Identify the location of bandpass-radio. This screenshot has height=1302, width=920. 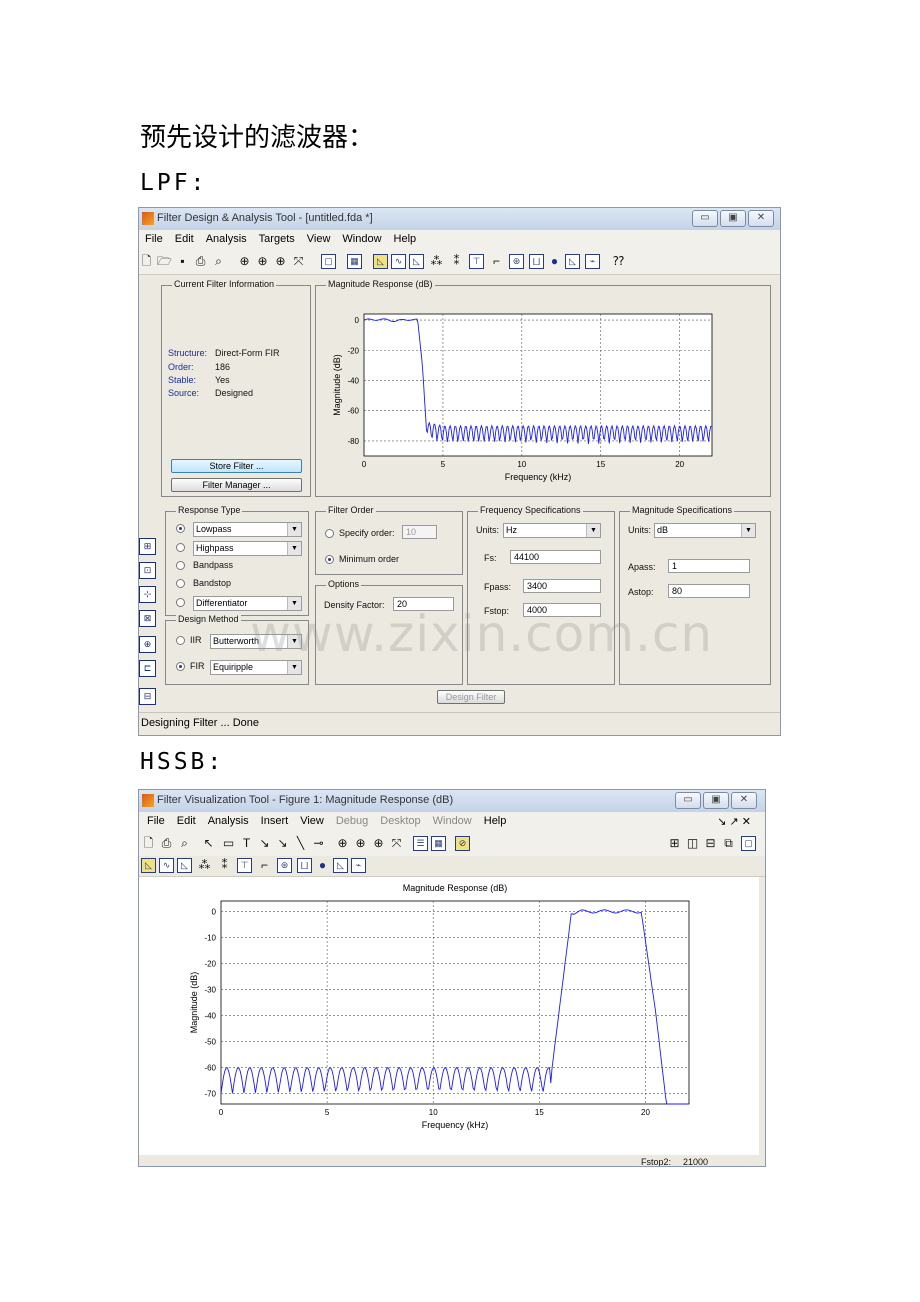
(180, 565).